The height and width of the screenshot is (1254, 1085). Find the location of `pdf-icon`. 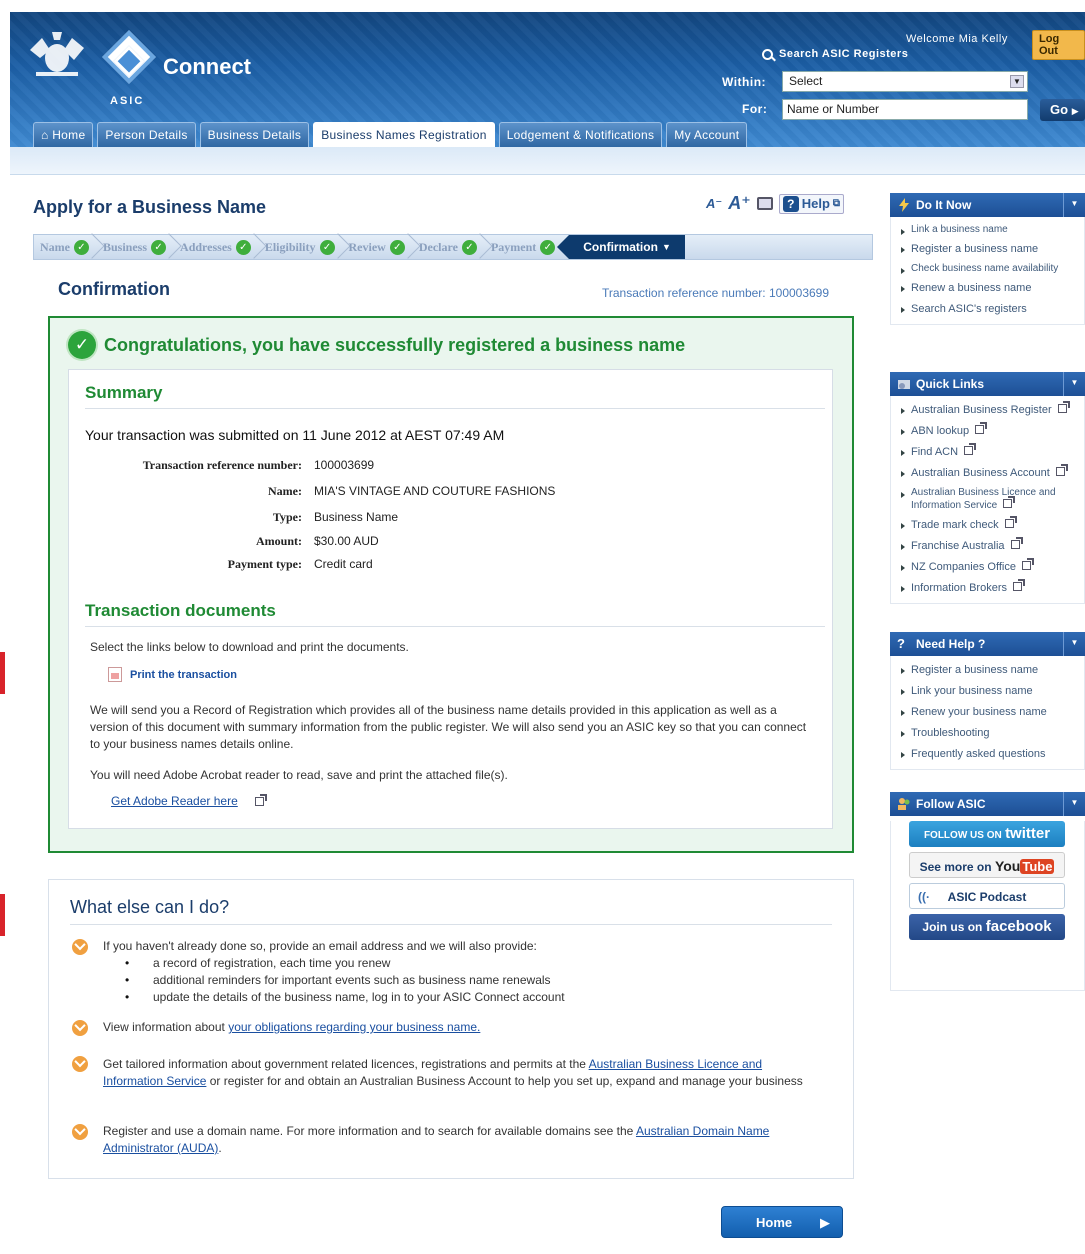

pdf-icon is located at coordinates (115, 674).